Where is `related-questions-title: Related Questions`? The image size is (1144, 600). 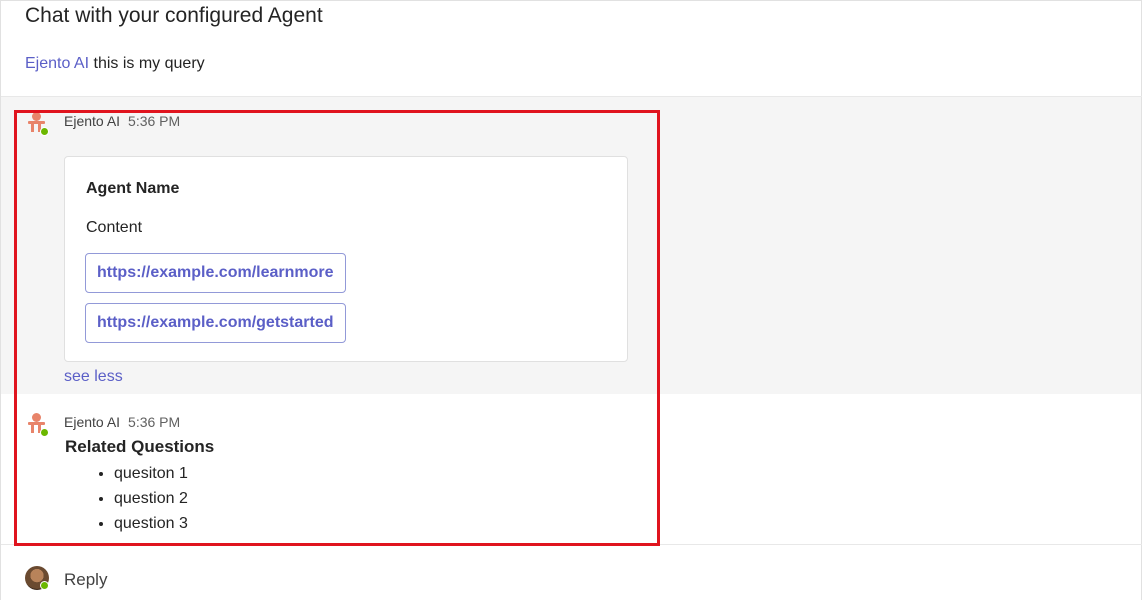 related-questions-title: Related Questions is located at coordinates (140, 446).